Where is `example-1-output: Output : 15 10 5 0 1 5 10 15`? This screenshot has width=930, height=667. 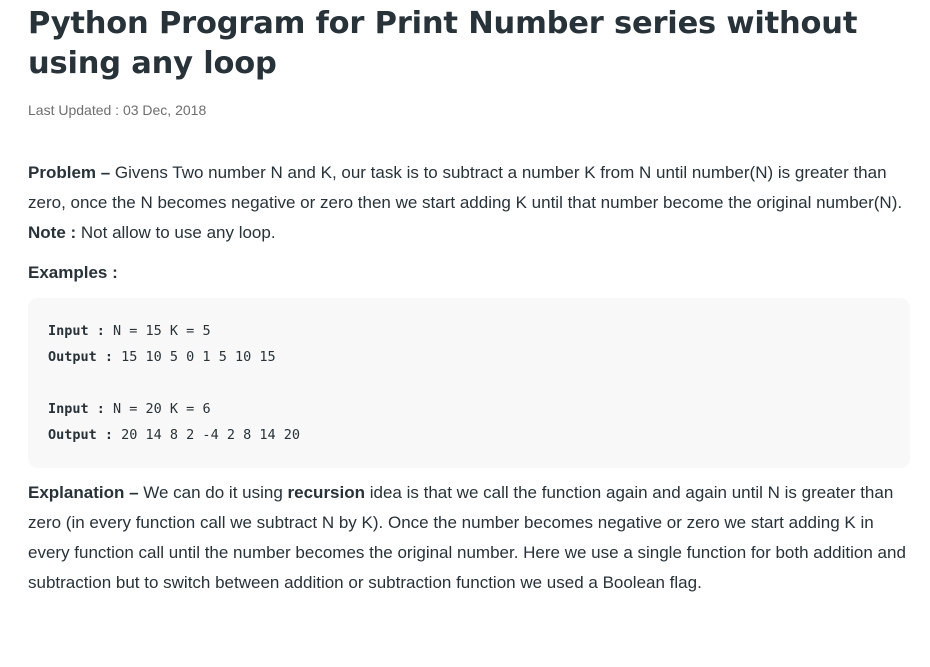 example-1-output: Output : 15 10 5 0 1 5 10 15 is located at coordinates (469, 357).